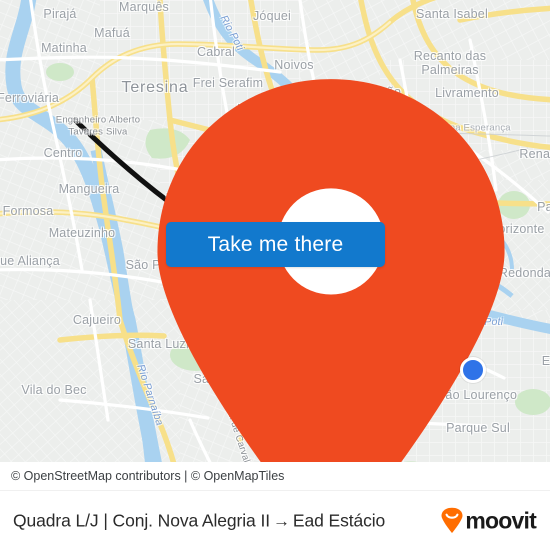  Describe the element at coordinates (141, 520) in the screenshot. I see `route-origin-label: Quadra L/J | Conj. Nova Alegria II` at that location.